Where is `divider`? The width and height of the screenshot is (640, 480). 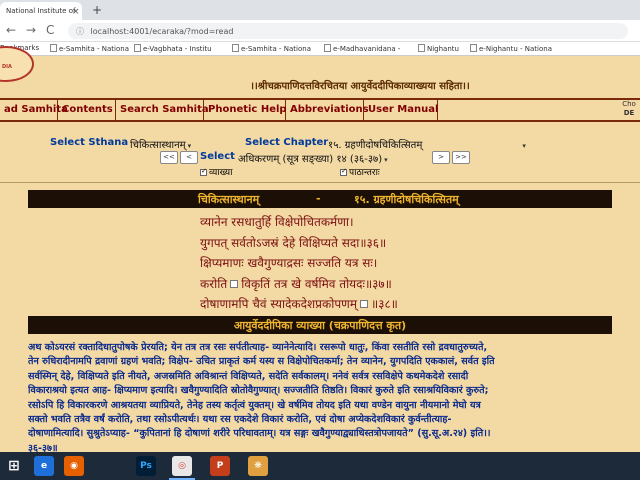
divider is located at coordinates (320, 182).